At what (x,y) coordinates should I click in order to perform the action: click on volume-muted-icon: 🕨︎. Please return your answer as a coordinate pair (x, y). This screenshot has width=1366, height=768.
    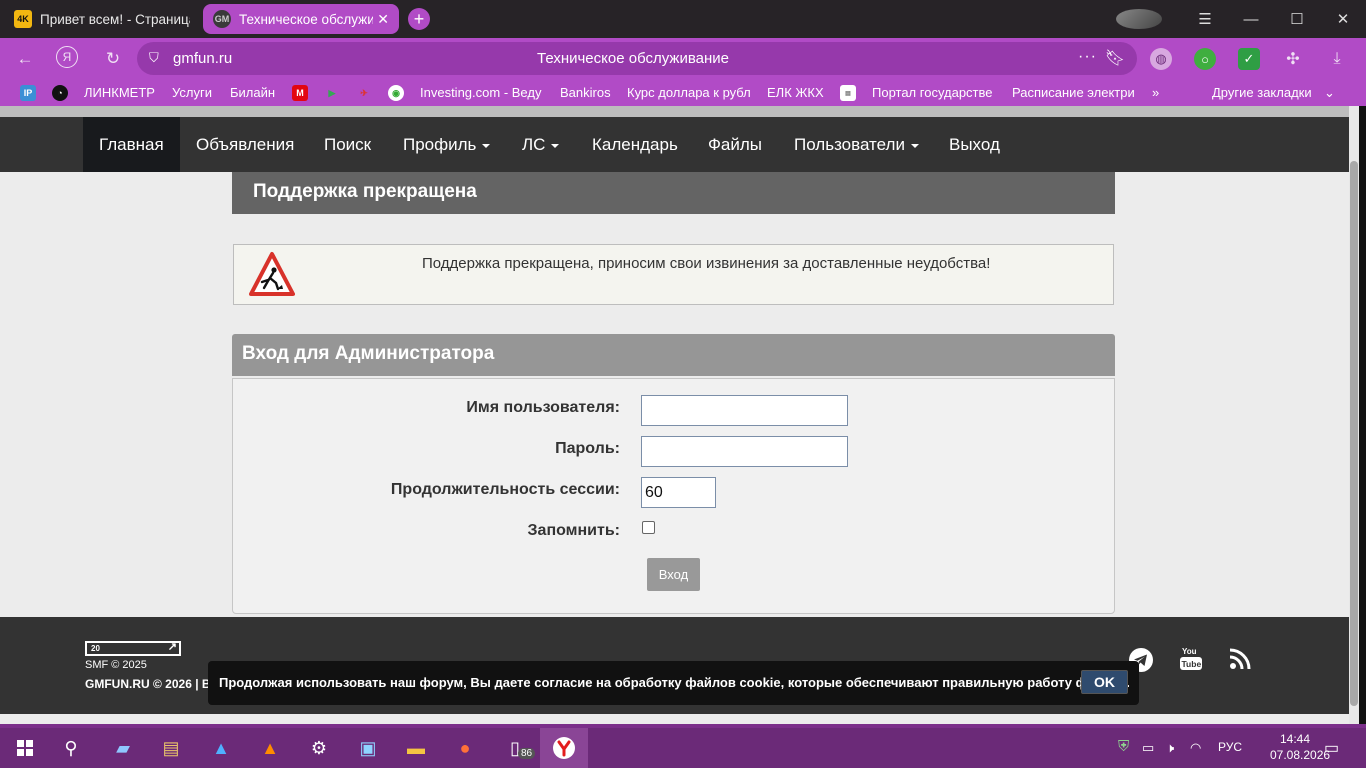
    Looking at the image, I should click on (1170, 748).